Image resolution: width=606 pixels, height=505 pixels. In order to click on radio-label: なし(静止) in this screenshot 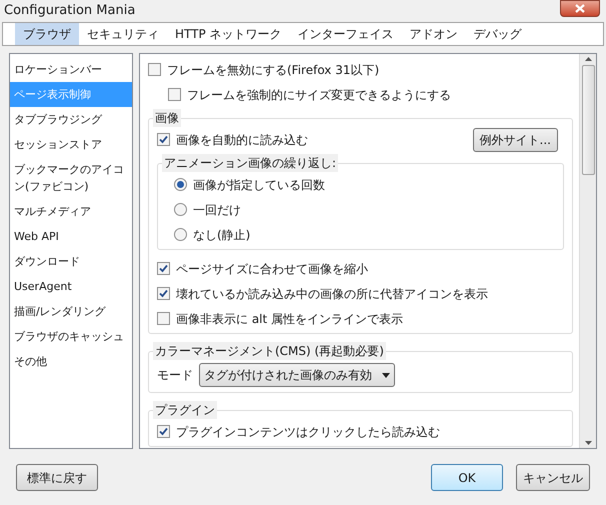, I will do `click(221, 235)`.